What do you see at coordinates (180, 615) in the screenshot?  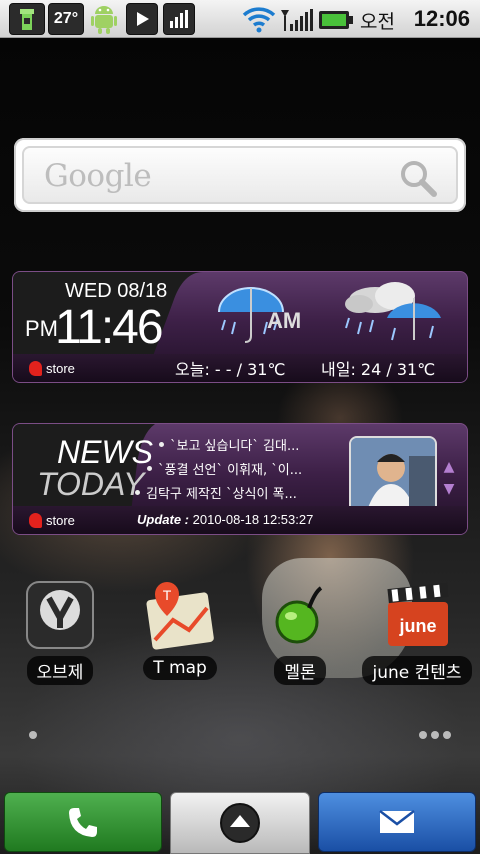 I see `tmap-icon: T` at bounding box center [180, 615].